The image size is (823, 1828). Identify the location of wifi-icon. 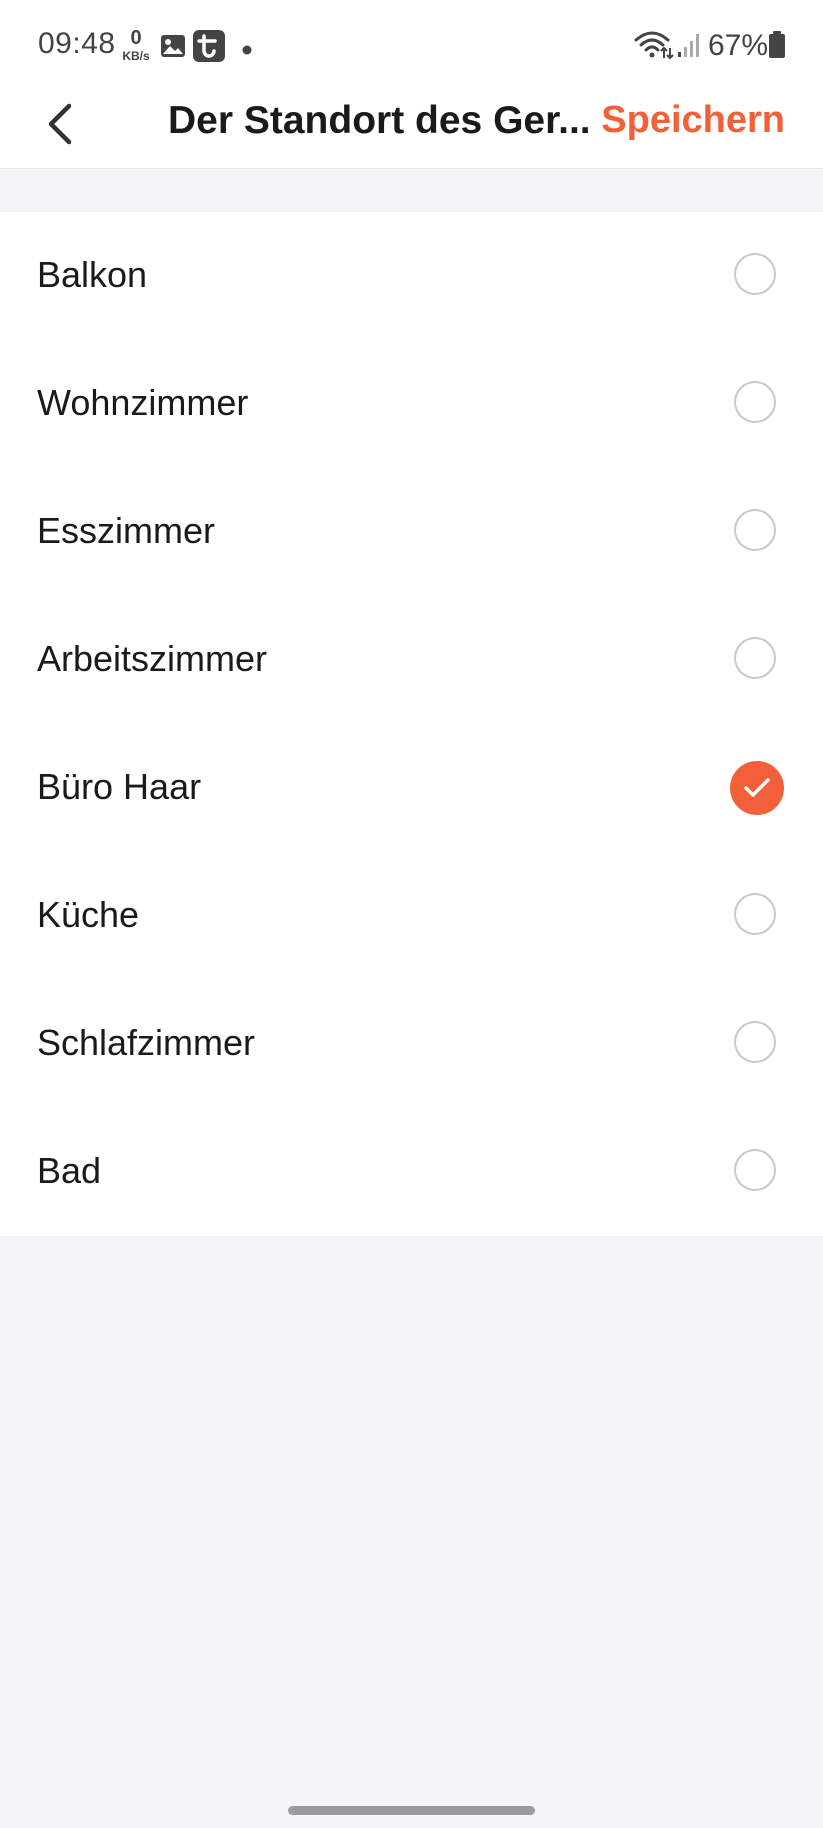
(654, 47).